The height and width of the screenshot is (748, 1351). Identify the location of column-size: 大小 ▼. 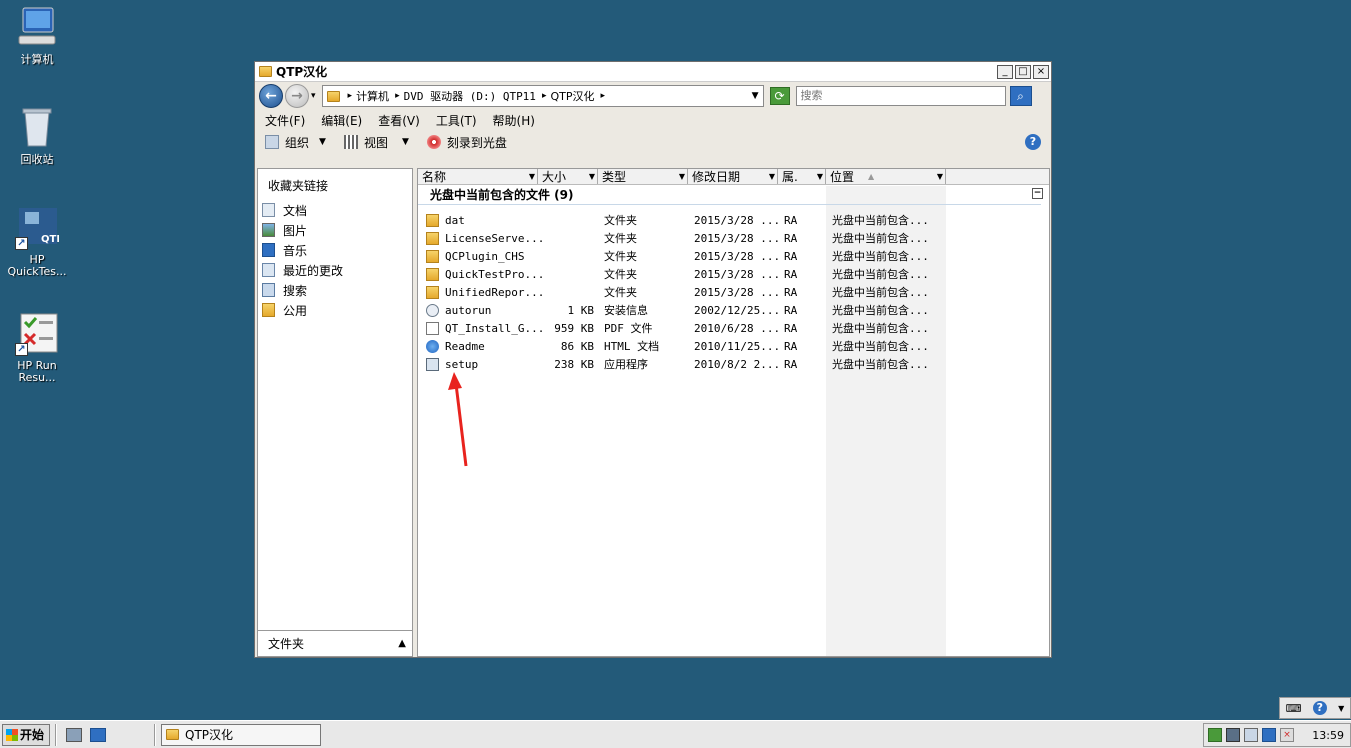
(568, 176).